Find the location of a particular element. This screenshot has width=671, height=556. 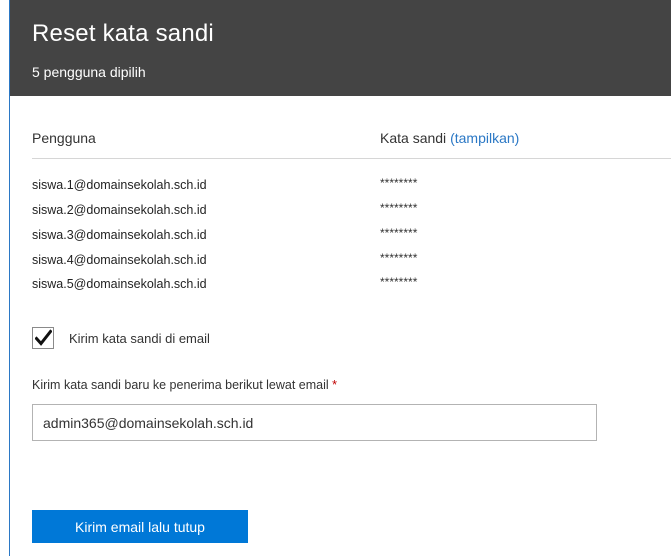

column-header-password-label: Kata sandi is located at coordinates (413, 138).